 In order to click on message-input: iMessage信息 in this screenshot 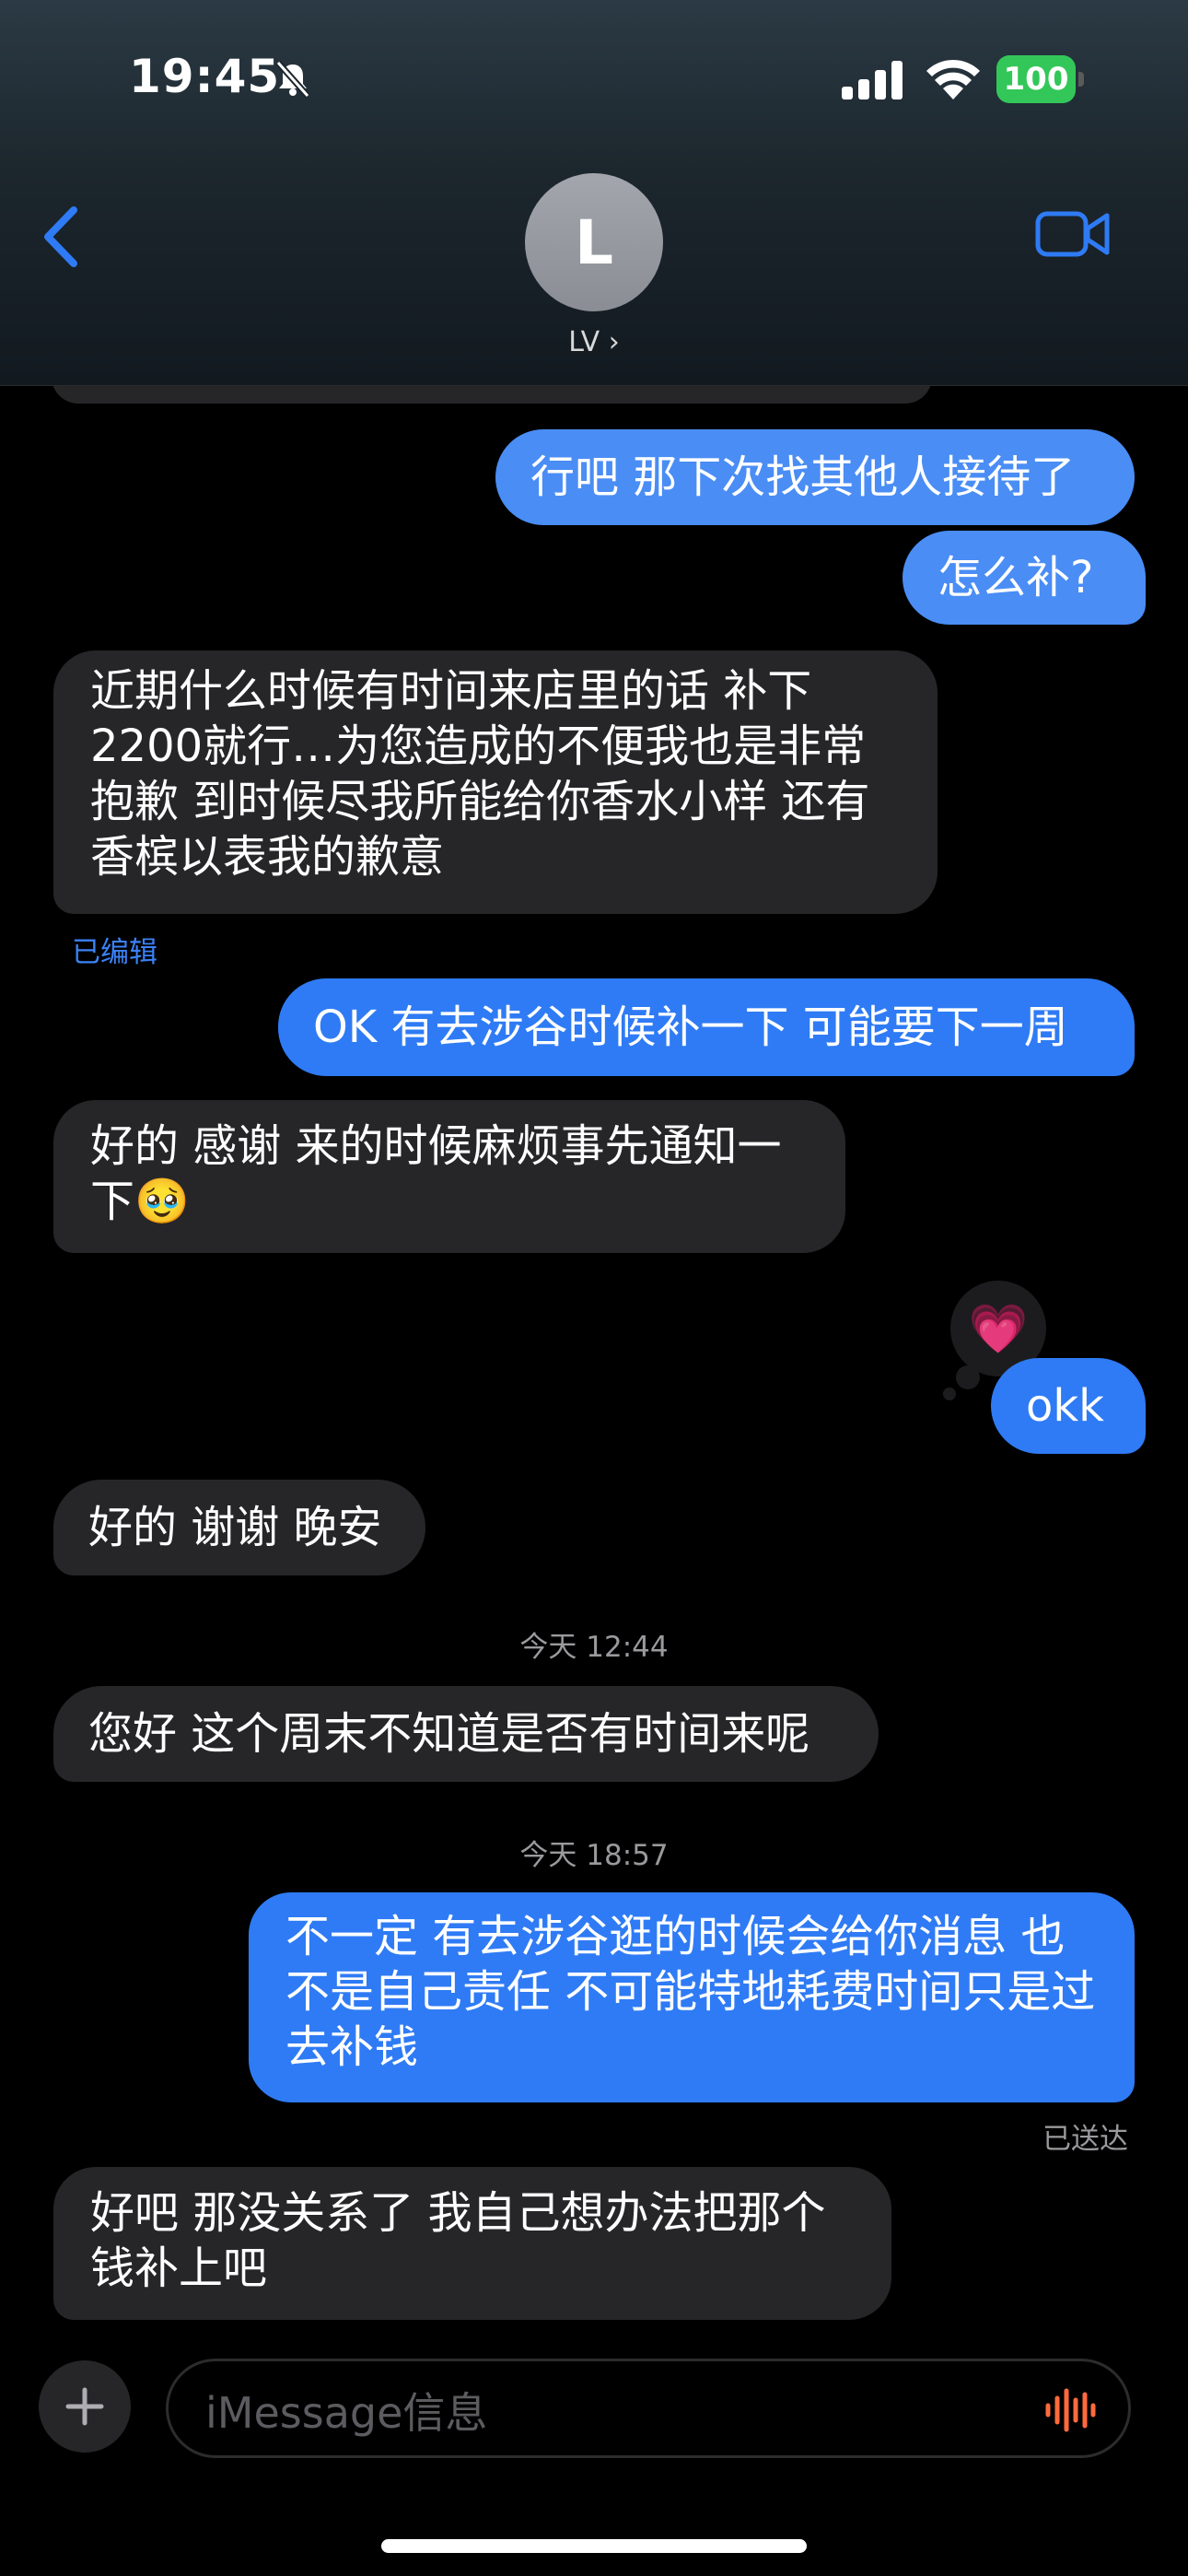, I will do `click(648, 2408)`.